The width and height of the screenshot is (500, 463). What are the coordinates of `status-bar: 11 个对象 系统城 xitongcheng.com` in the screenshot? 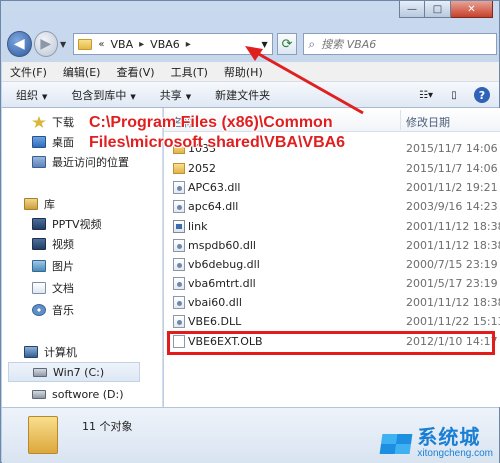 It's located at (250, 435).